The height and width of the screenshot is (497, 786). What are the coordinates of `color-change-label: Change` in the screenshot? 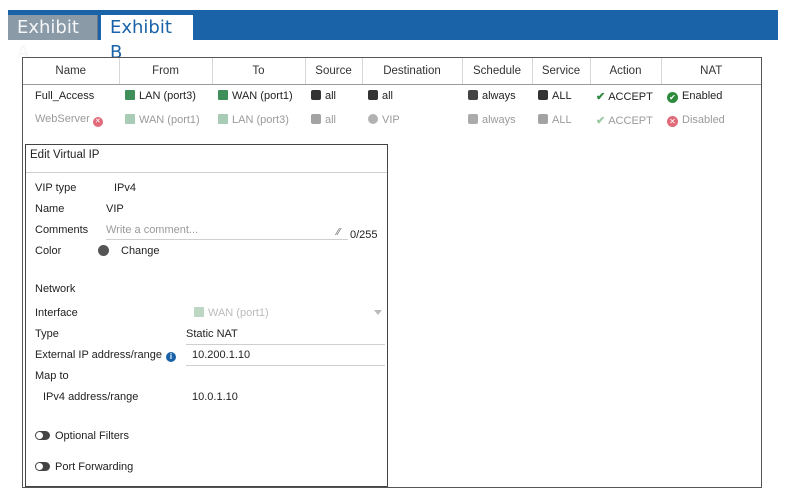 It's located at (140, 251).